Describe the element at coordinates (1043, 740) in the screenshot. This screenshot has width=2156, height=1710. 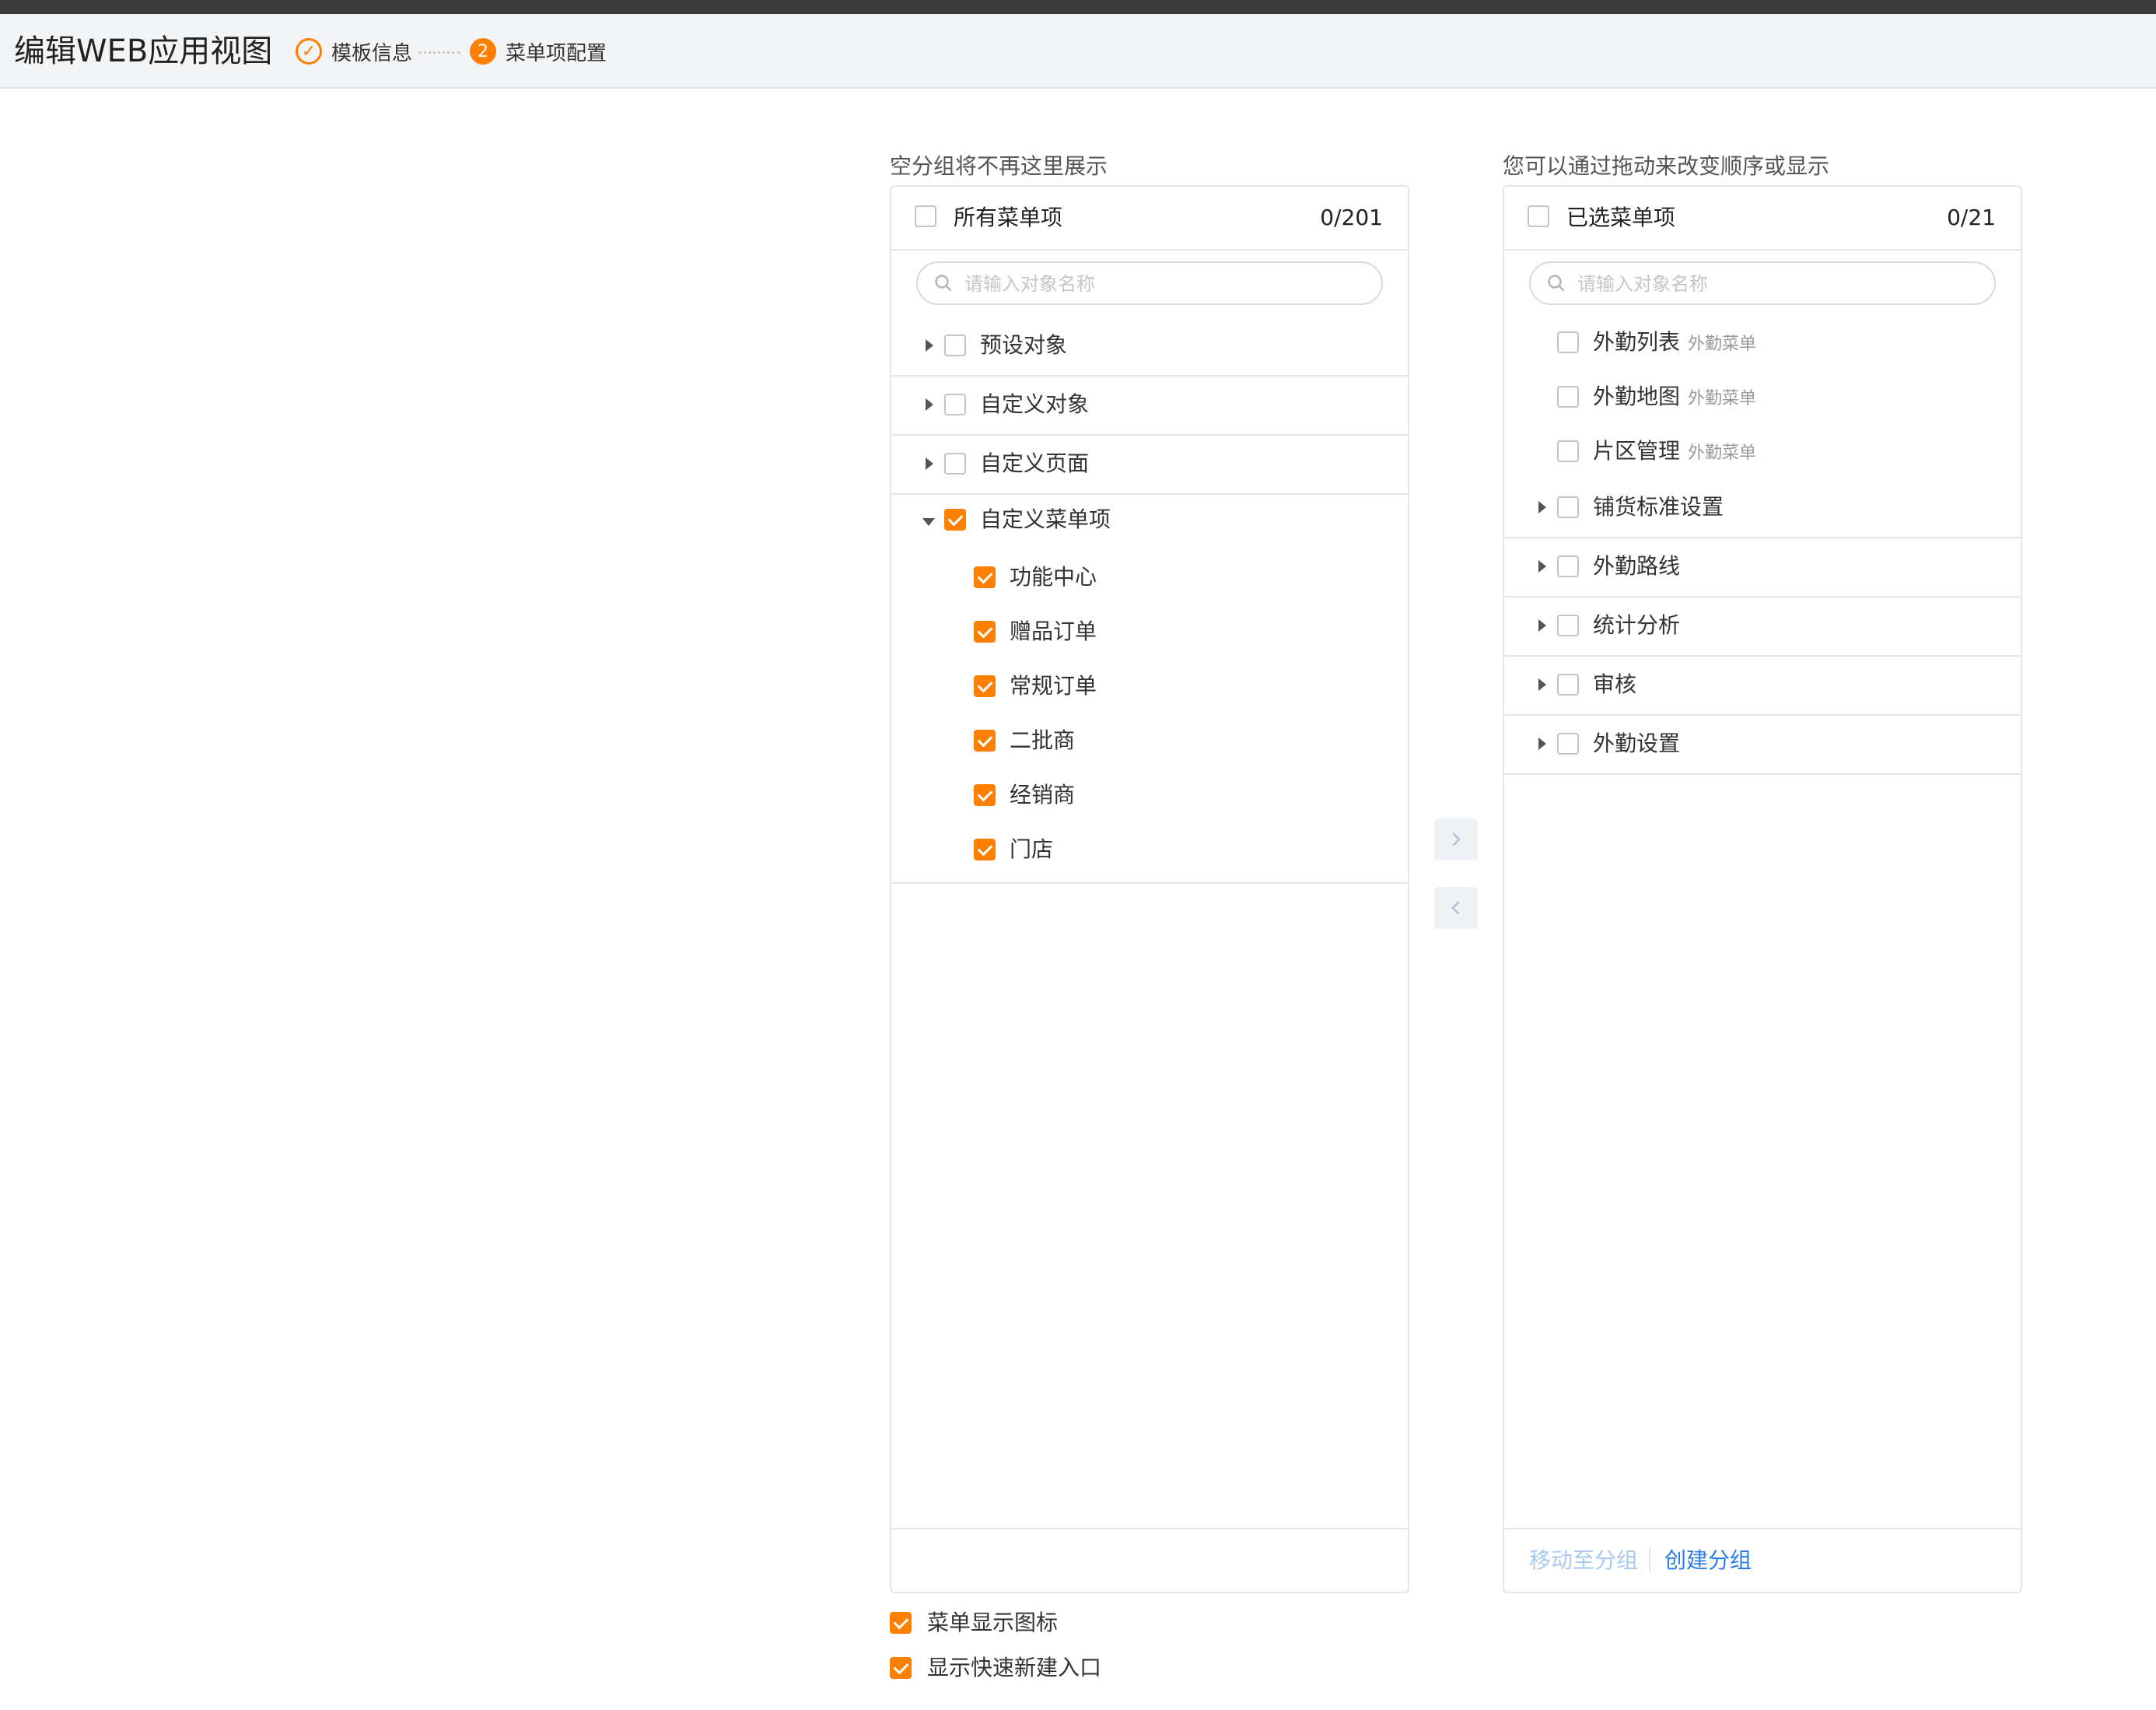
I see `item-label: 二批商` at that location.